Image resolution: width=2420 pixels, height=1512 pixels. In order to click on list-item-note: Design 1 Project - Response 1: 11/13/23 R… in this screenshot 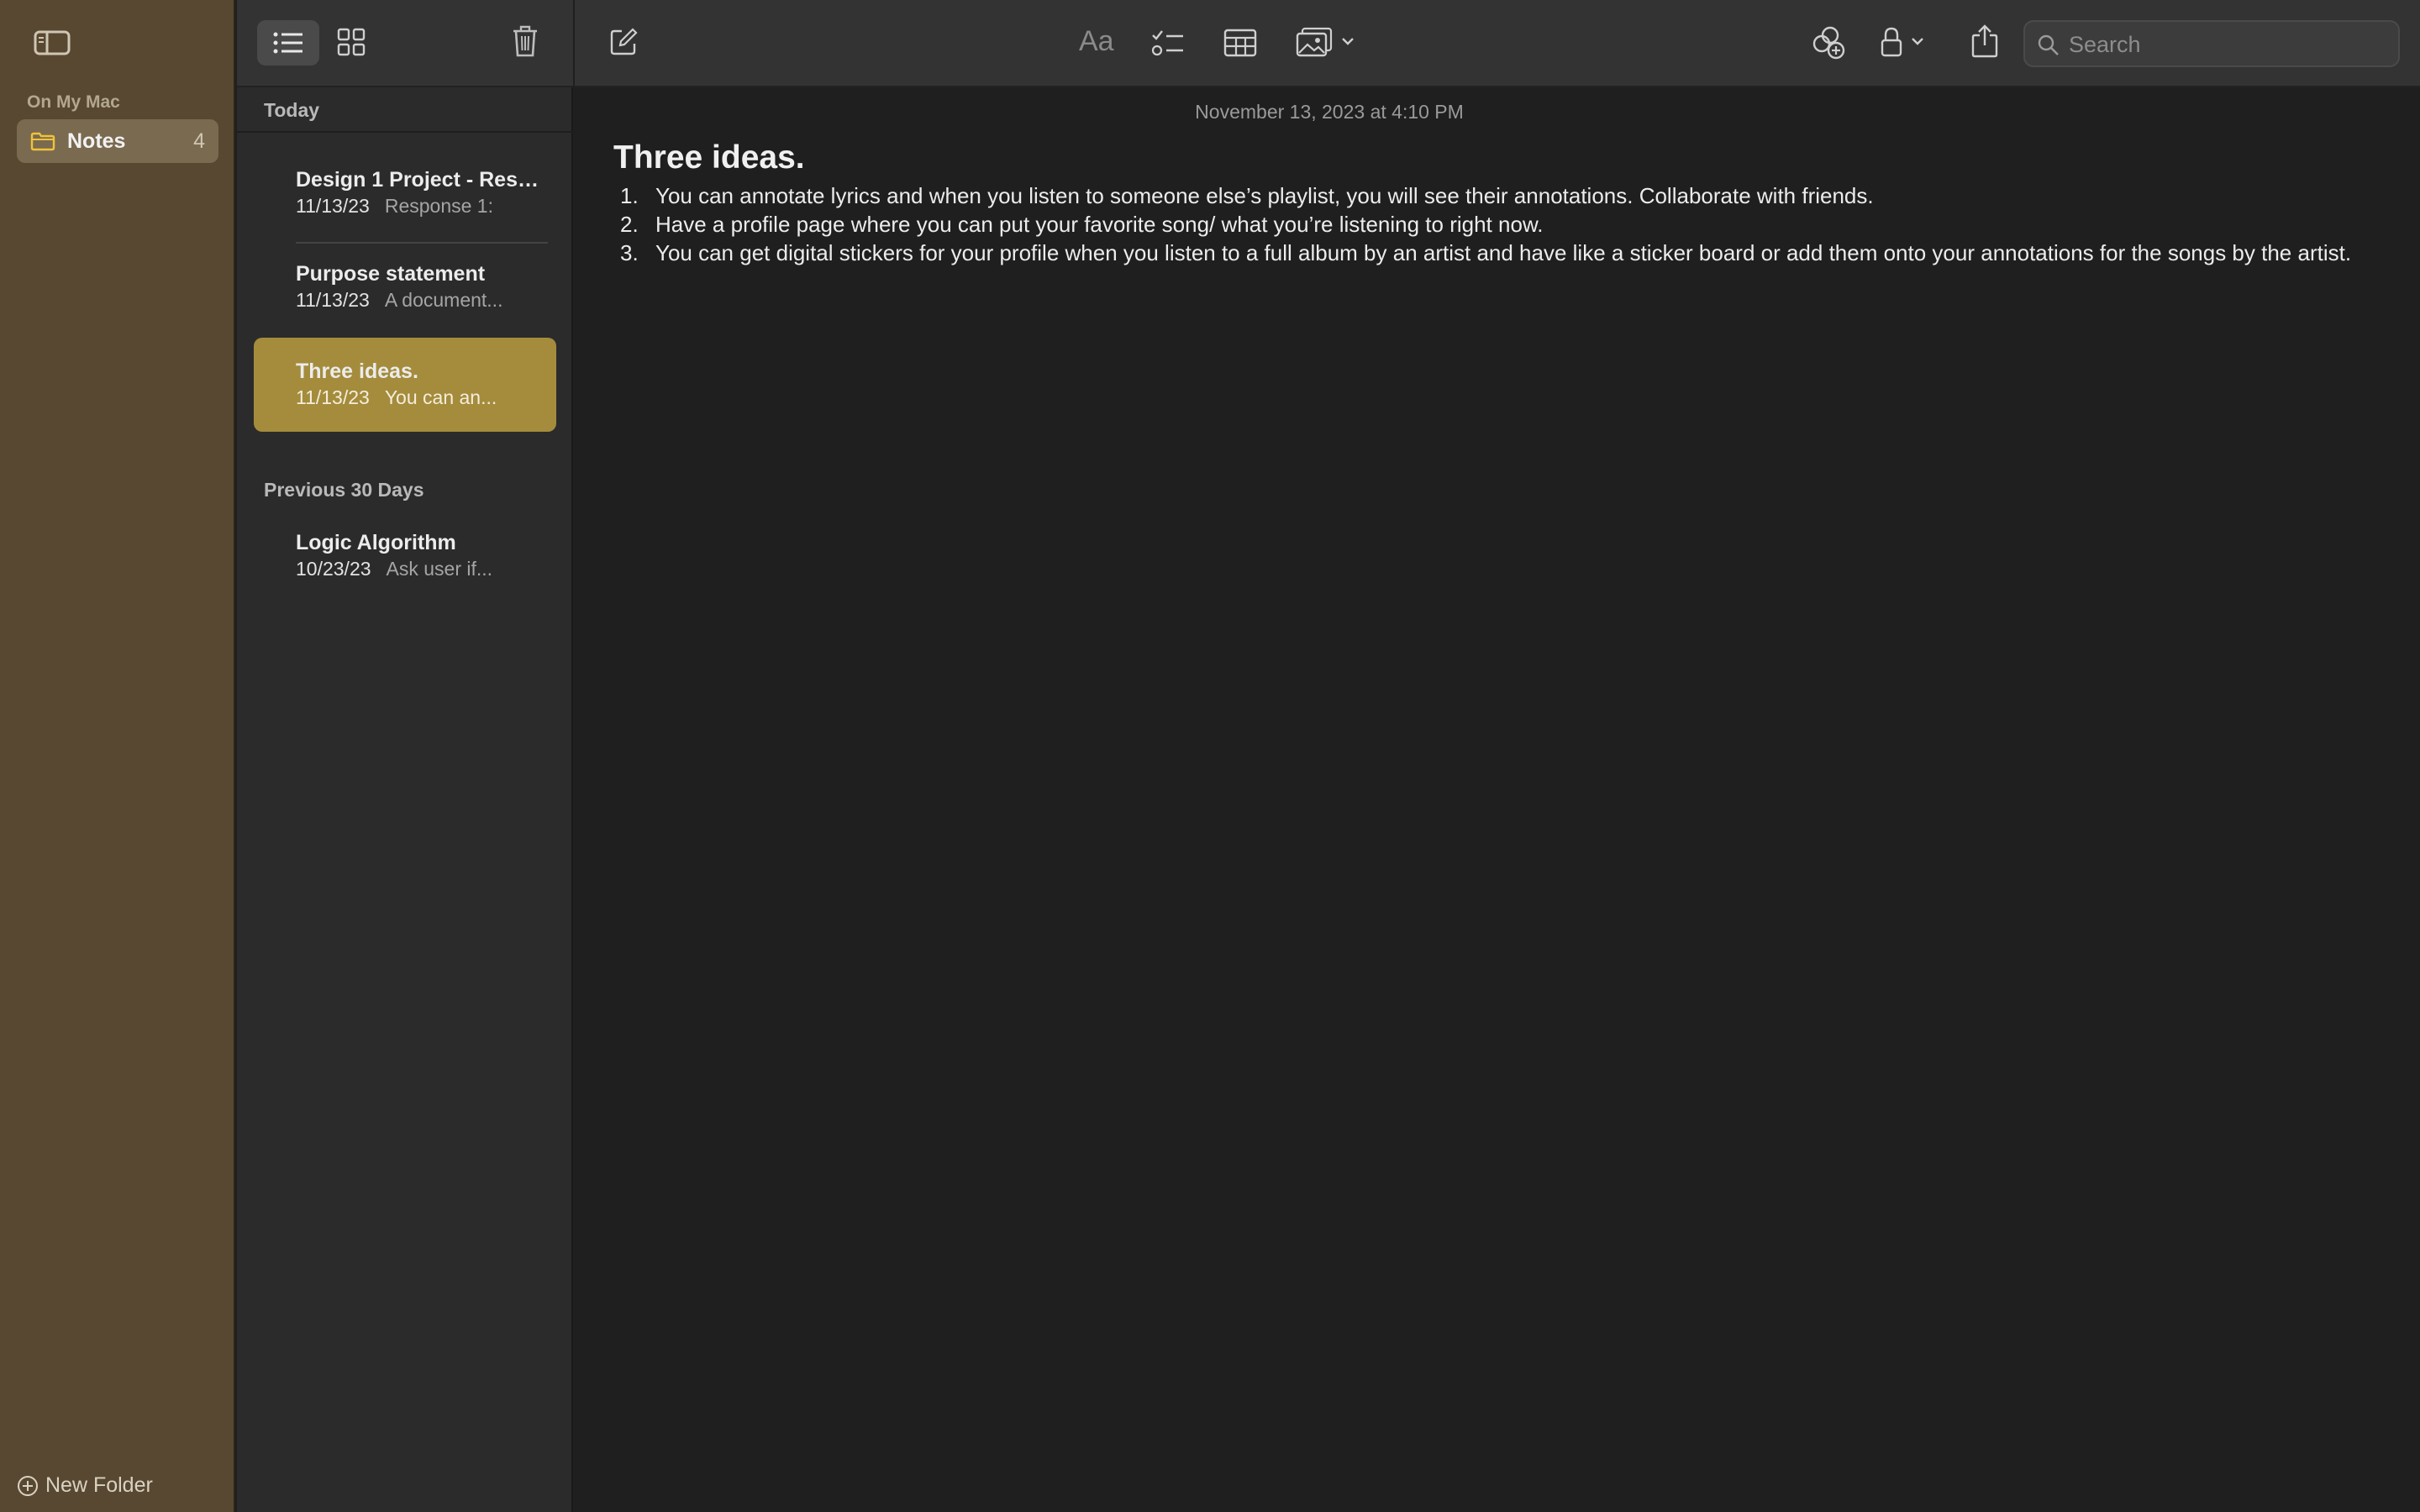, I will do `click(405, 193)`.